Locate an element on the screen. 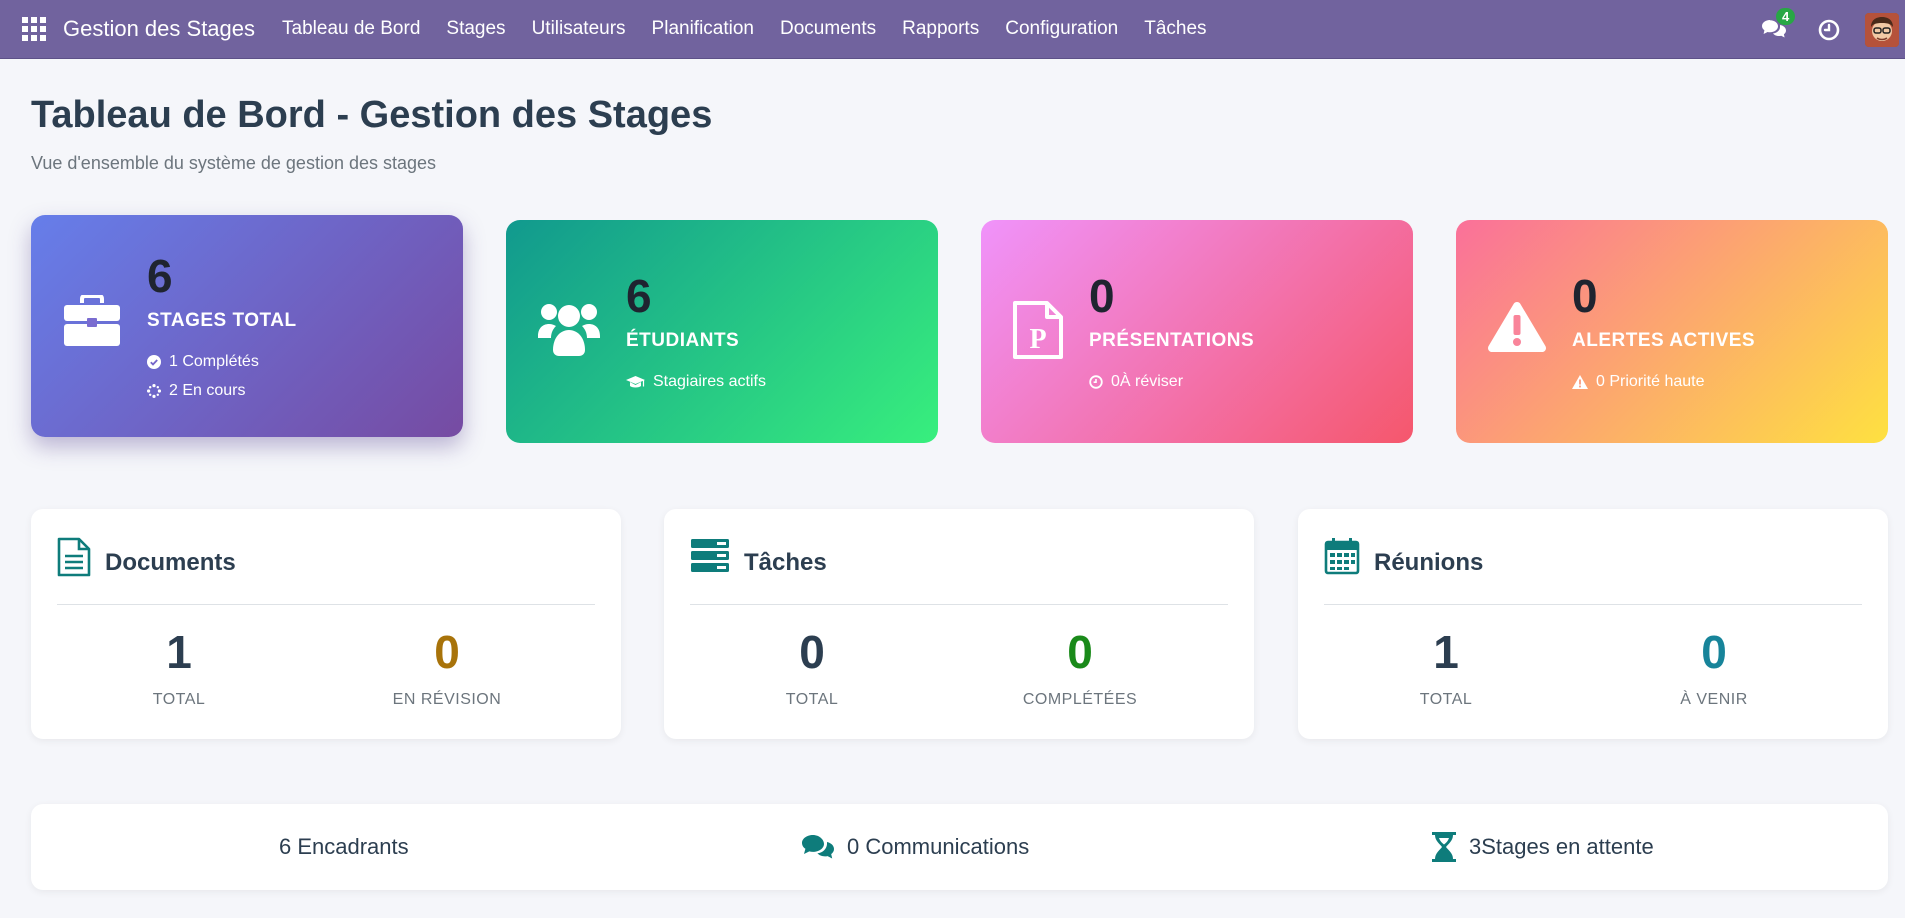  menu-utilisateurs: Utilisateurs is located at coordinates (579, 29).